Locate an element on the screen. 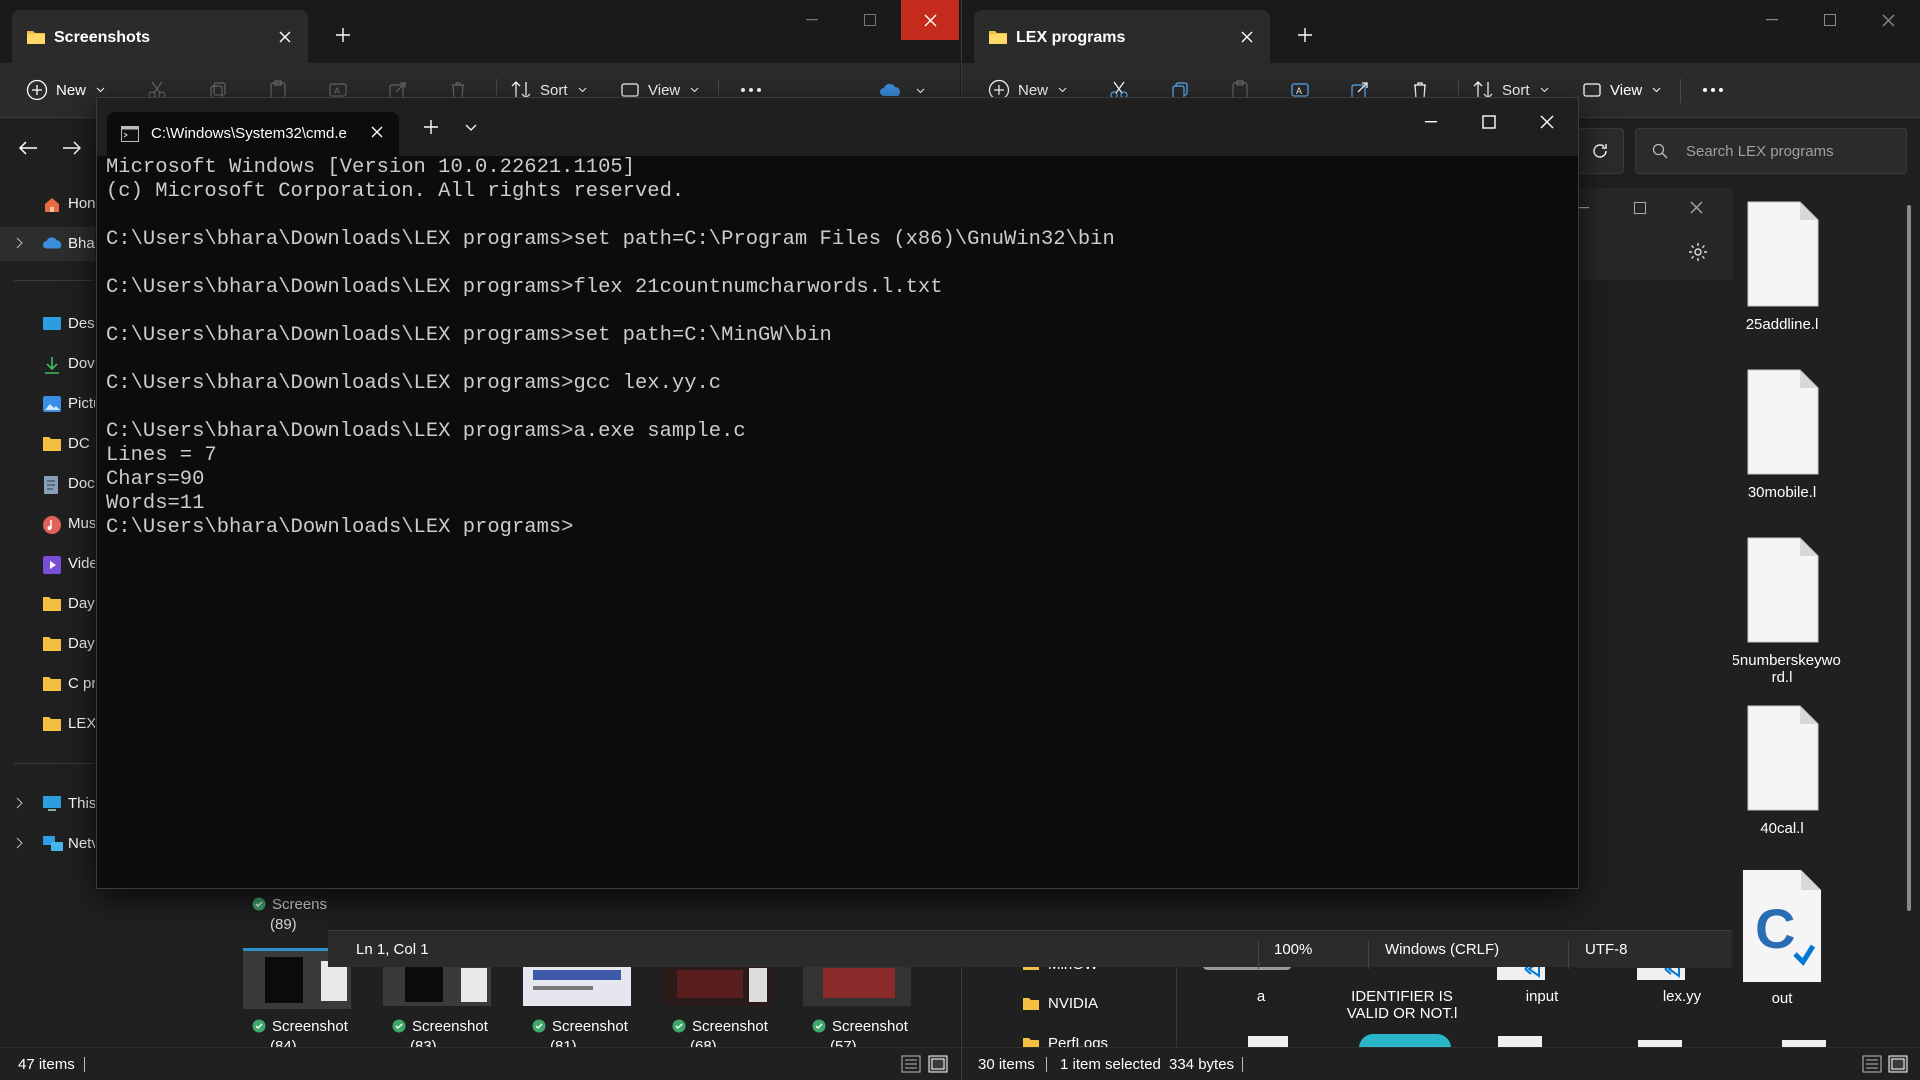 Image resolution: width=1920 pixels, height=1080 pixels. thumbnail-screenshot-81: Screenshot is located at coordinates (580, 1026).